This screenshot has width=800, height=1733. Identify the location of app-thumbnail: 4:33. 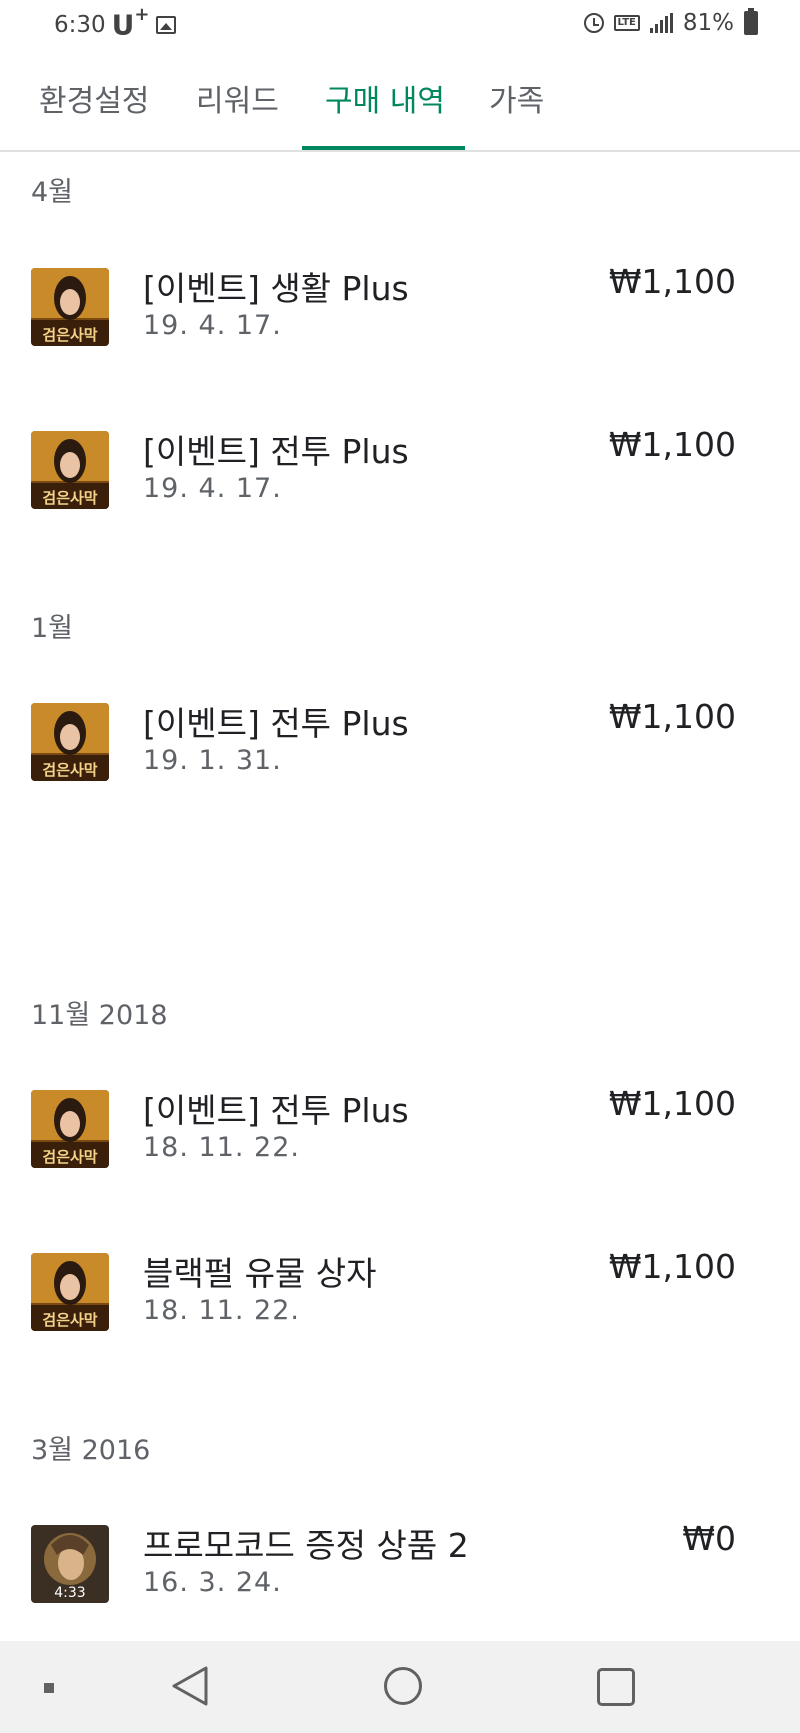
(70, 1564).